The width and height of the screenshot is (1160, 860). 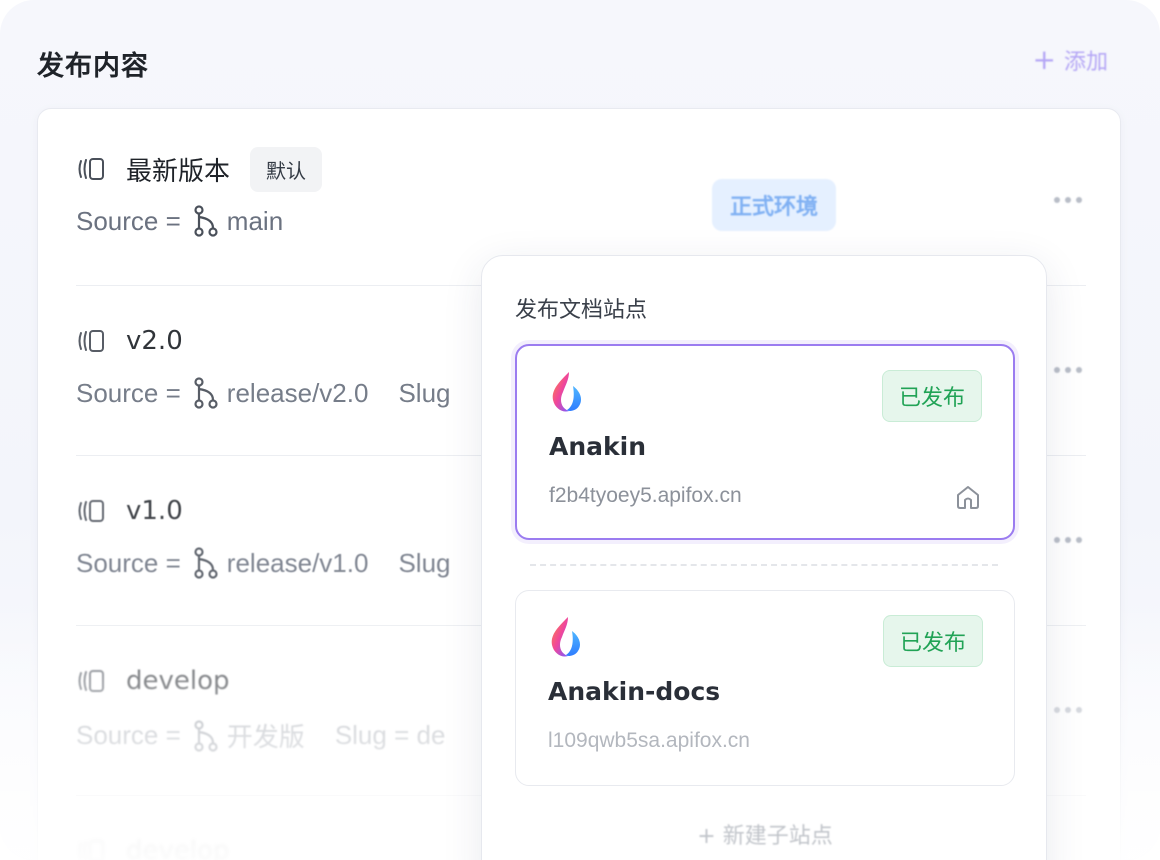 I want to click on branch-name: release/v1.0, so click(x=297, y=562).